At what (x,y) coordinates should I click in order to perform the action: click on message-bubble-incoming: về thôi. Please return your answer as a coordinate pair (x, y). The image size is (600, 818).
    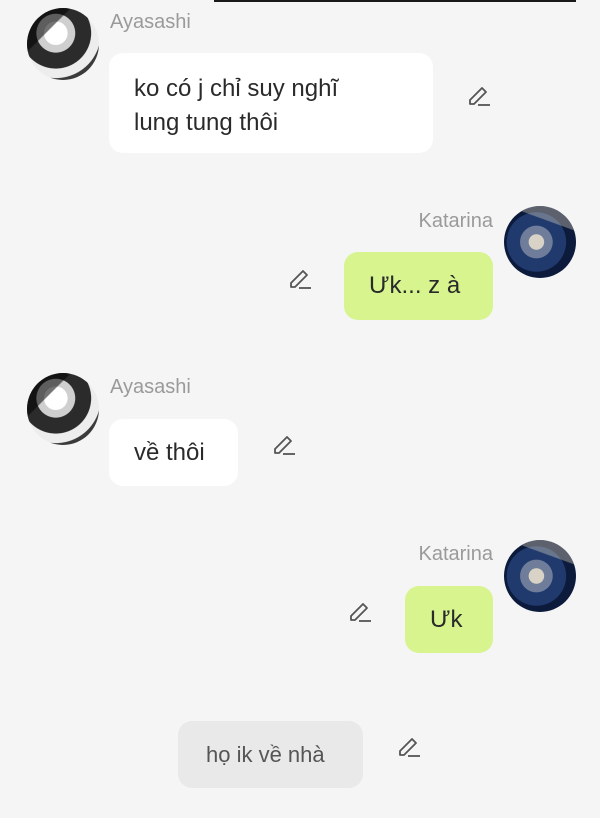
    Looking at the image, I should click on (173, 452).